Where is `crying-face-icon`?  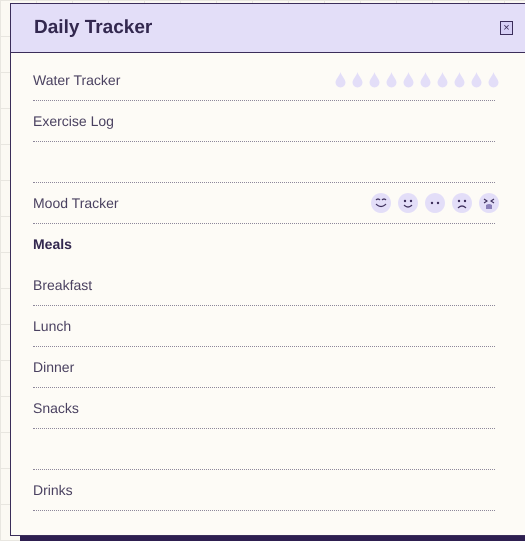
crying-face-icon is located at coordinates (489, 203).